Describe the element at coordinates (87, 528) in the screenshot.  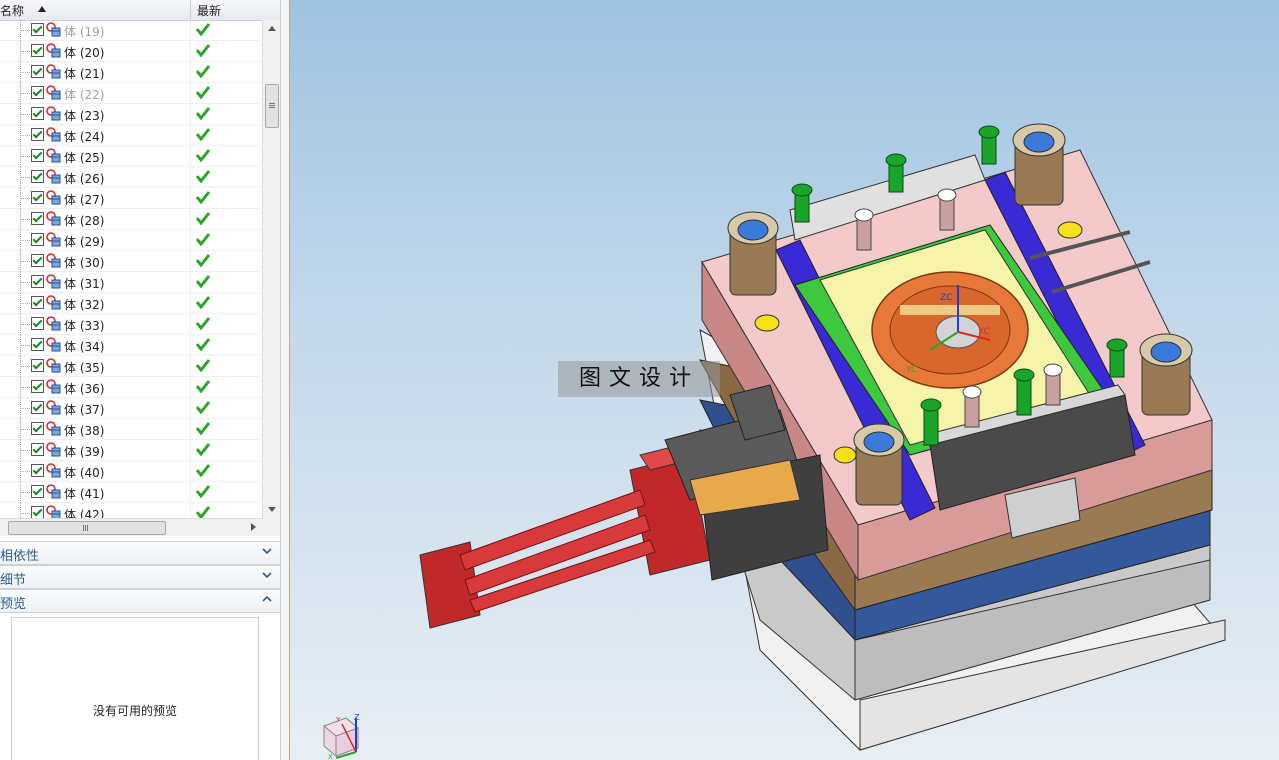
I see `horizontal-scroll-thumb` at that location.